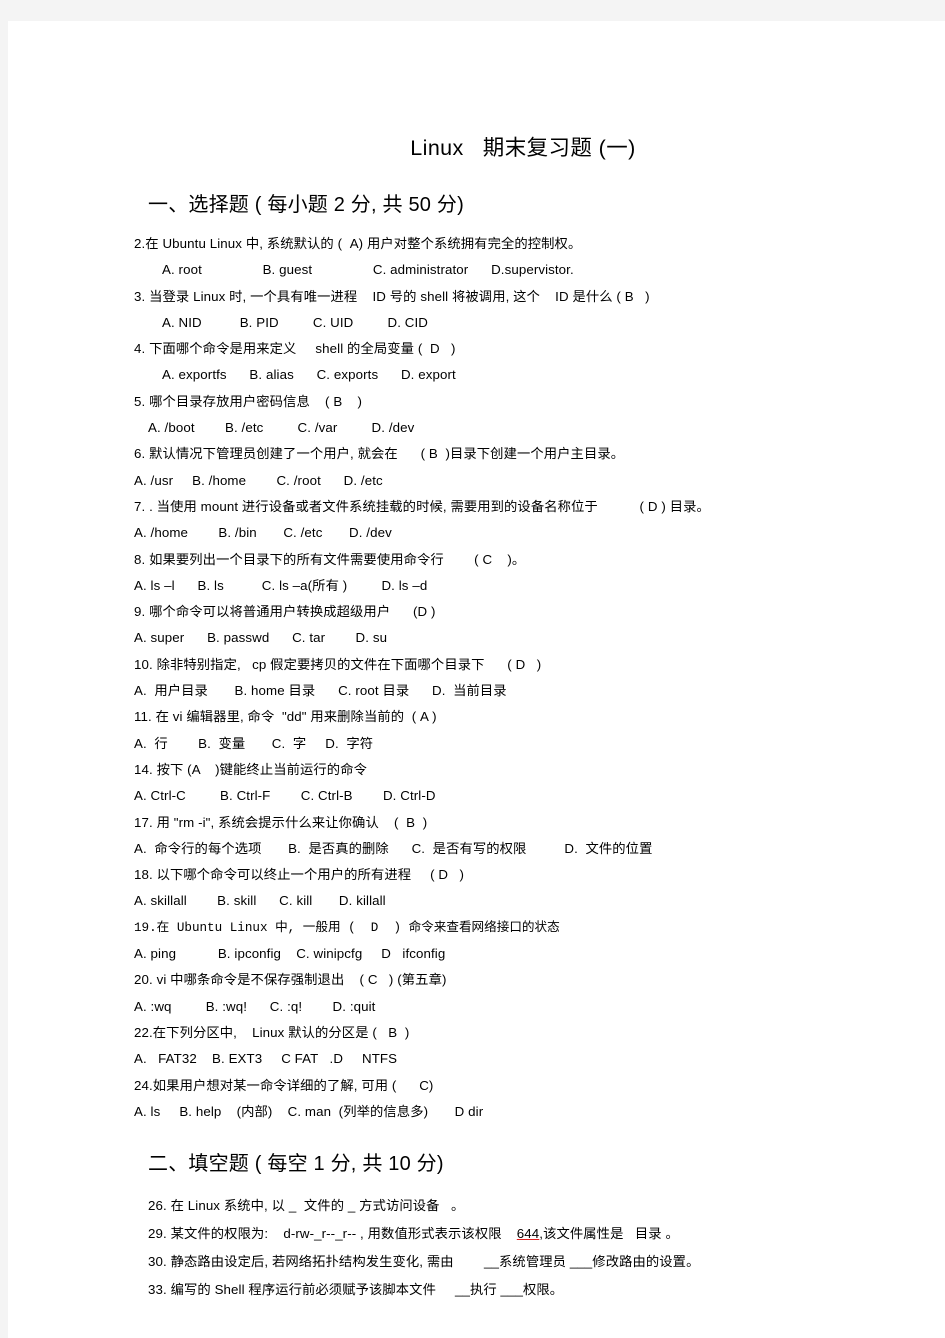 The height and width of the screenshot is (1338, 945). What do you see at coordinates (281, 822) in the screenshot?
I see `question-line: 17. 用 "rm -i", 系统会提示什么来让你确认 ( B )` at bounding box center [281, 822].